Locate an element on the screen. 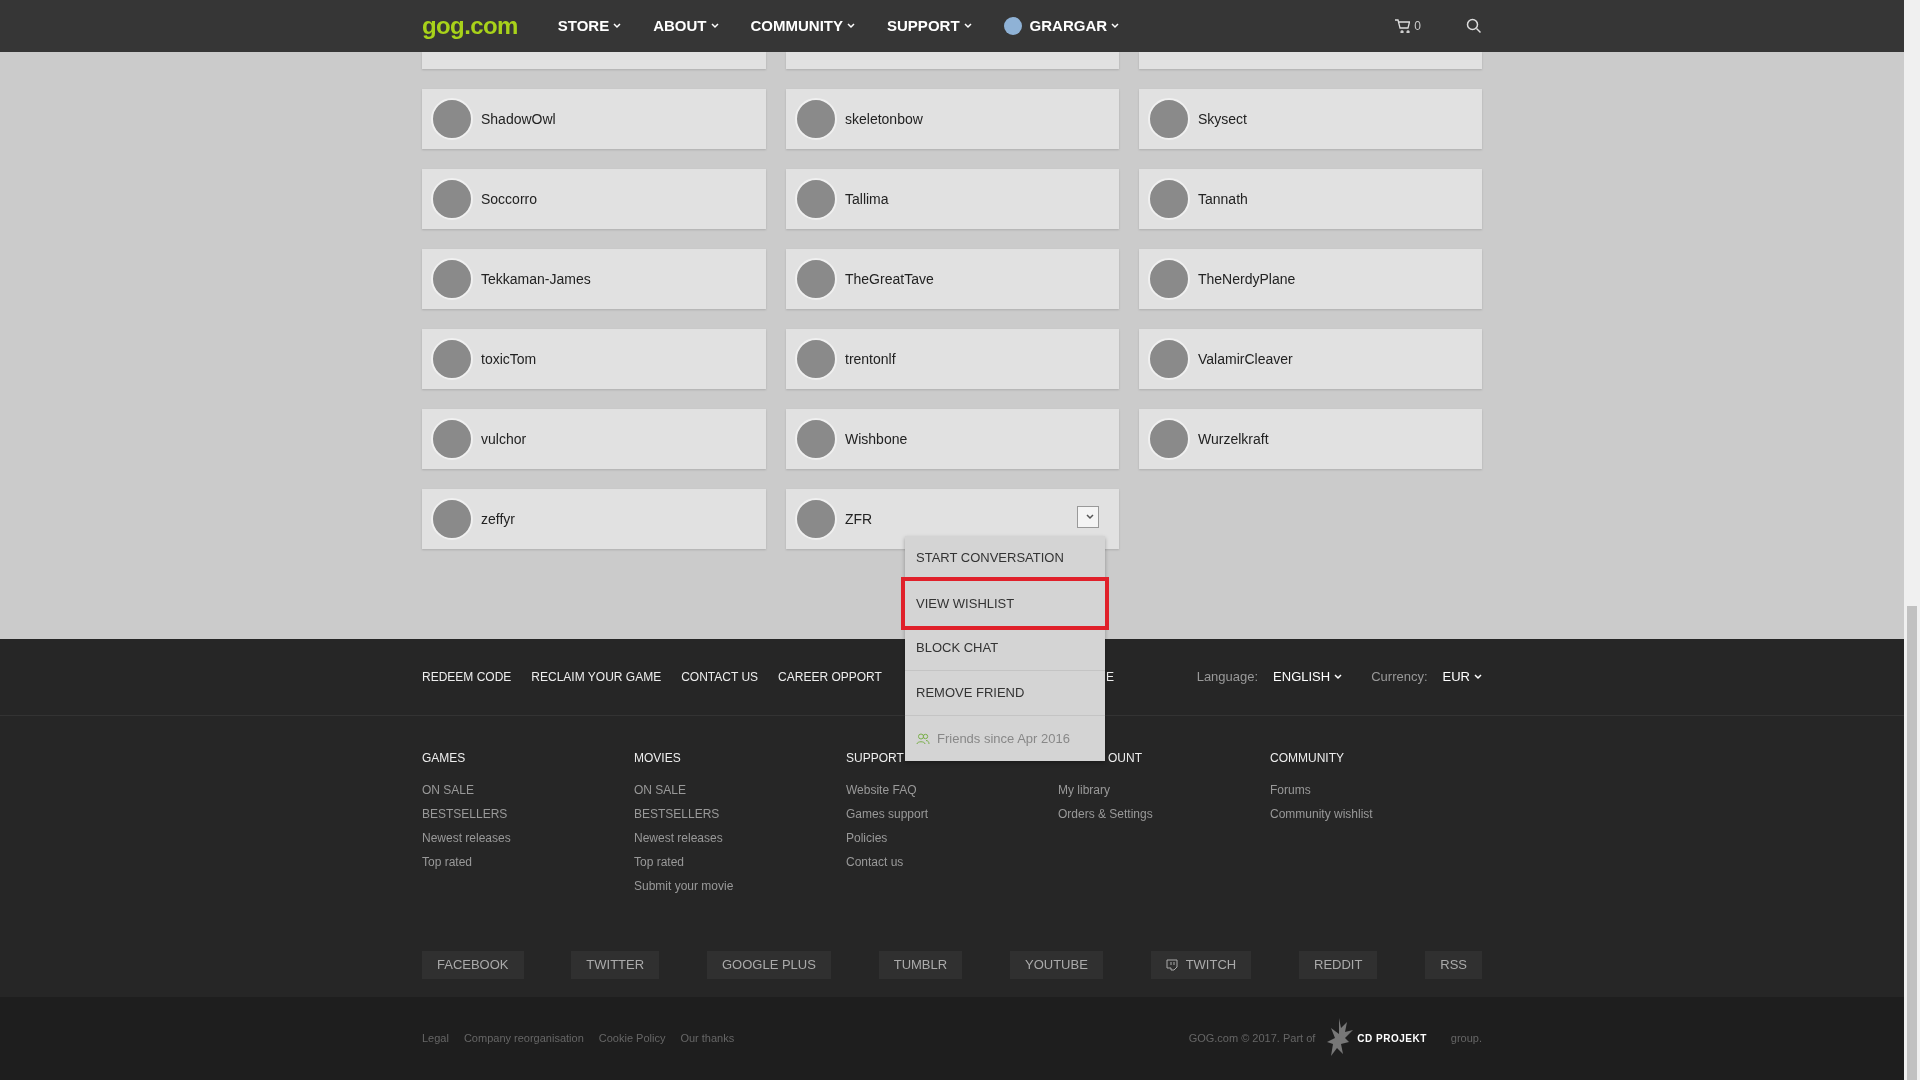 This screenshot has width=1920, height=1080. social-button: TUMBLR is located at coordinates (920, 965).